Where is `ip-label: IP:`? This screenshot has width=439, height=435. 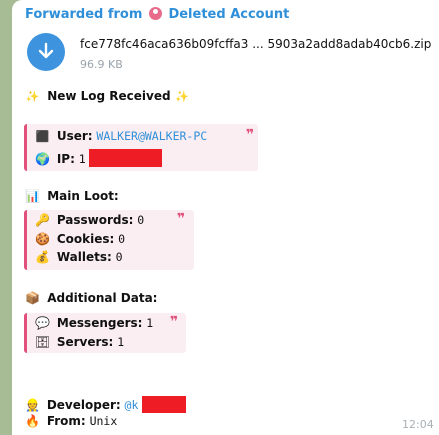 ip-label: IP: is located at coordinates (65, 159).